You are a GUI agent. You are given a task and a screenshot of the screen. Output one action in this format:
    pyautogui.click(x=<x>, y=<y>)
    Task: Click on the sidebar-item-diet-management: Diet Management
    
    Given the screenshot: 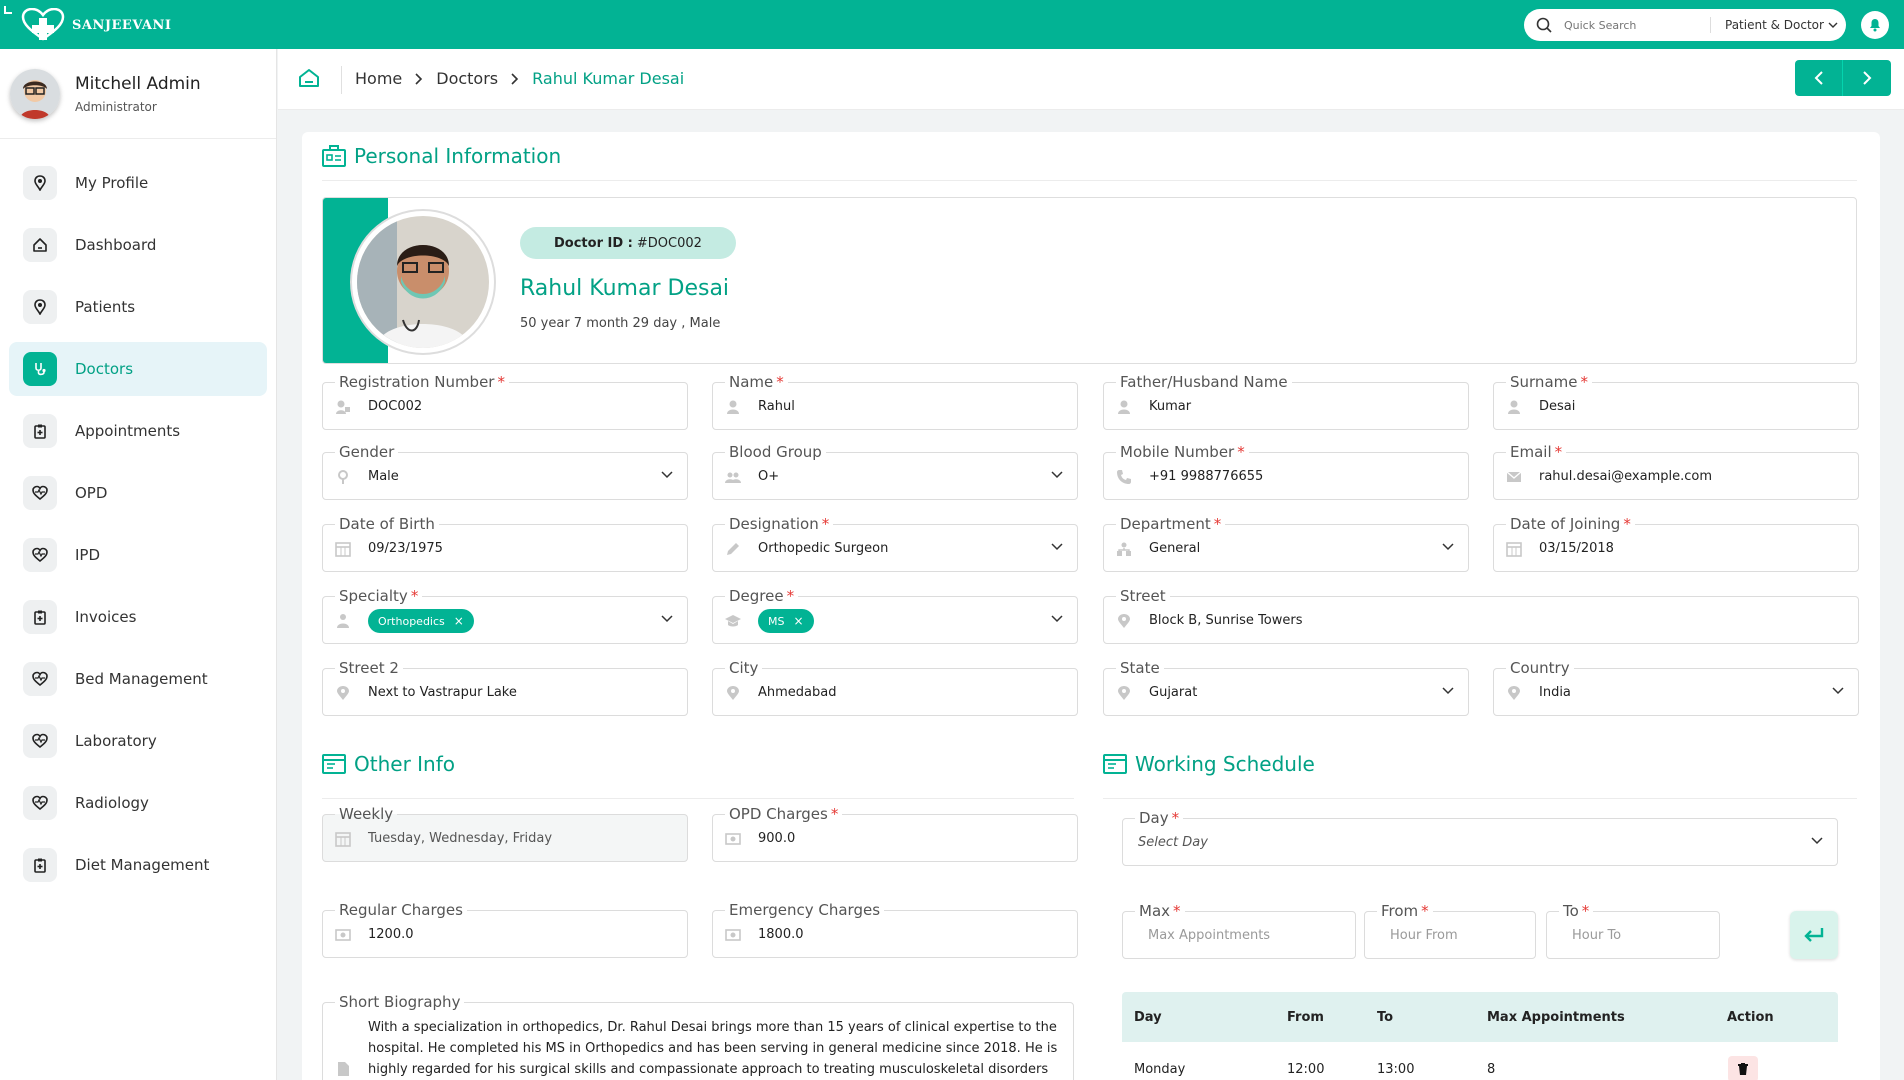 What is the action you would take?
    pyautogui.click(x=138, y=865)
    